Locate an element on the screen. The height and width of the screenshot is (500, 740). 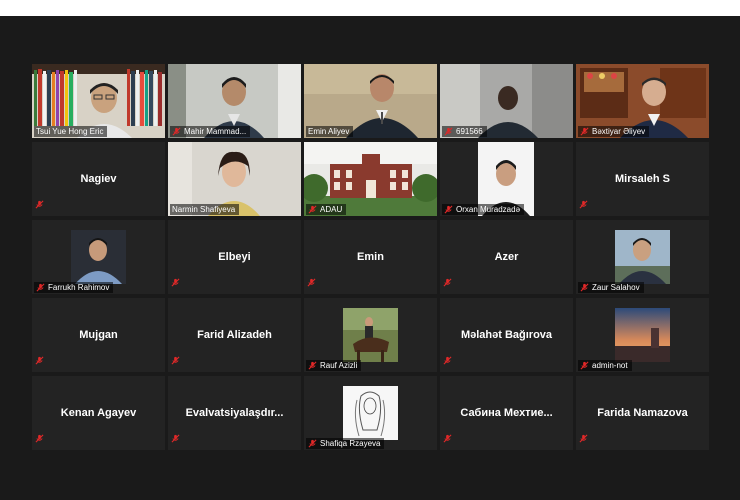
participant-name: Emin is located at coordinates (370, 257).